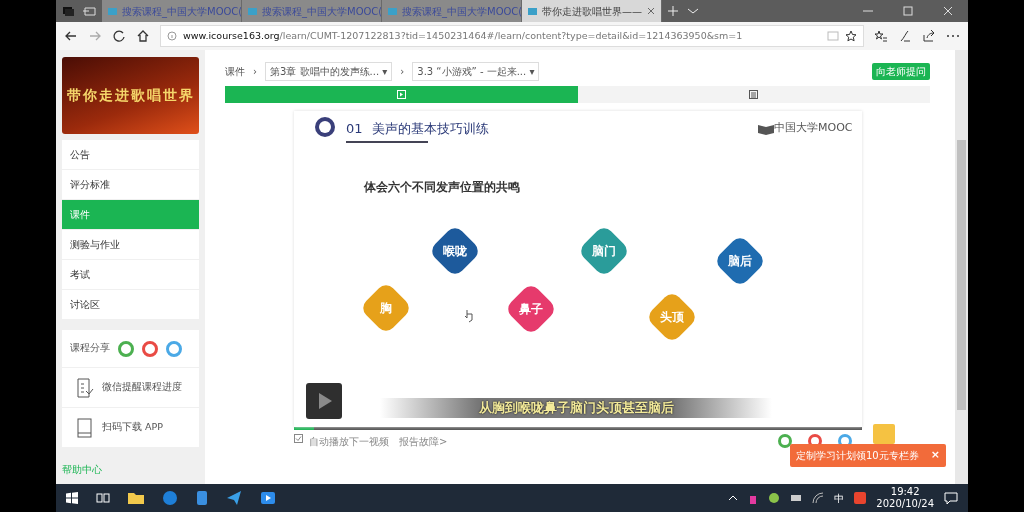 Image resolution: width=1024 pixels, height=512 pixels. Describe the element at coordinates (132, 427) in the screenshot. I see `app-download-link: 扫码下载 APP` at that location.